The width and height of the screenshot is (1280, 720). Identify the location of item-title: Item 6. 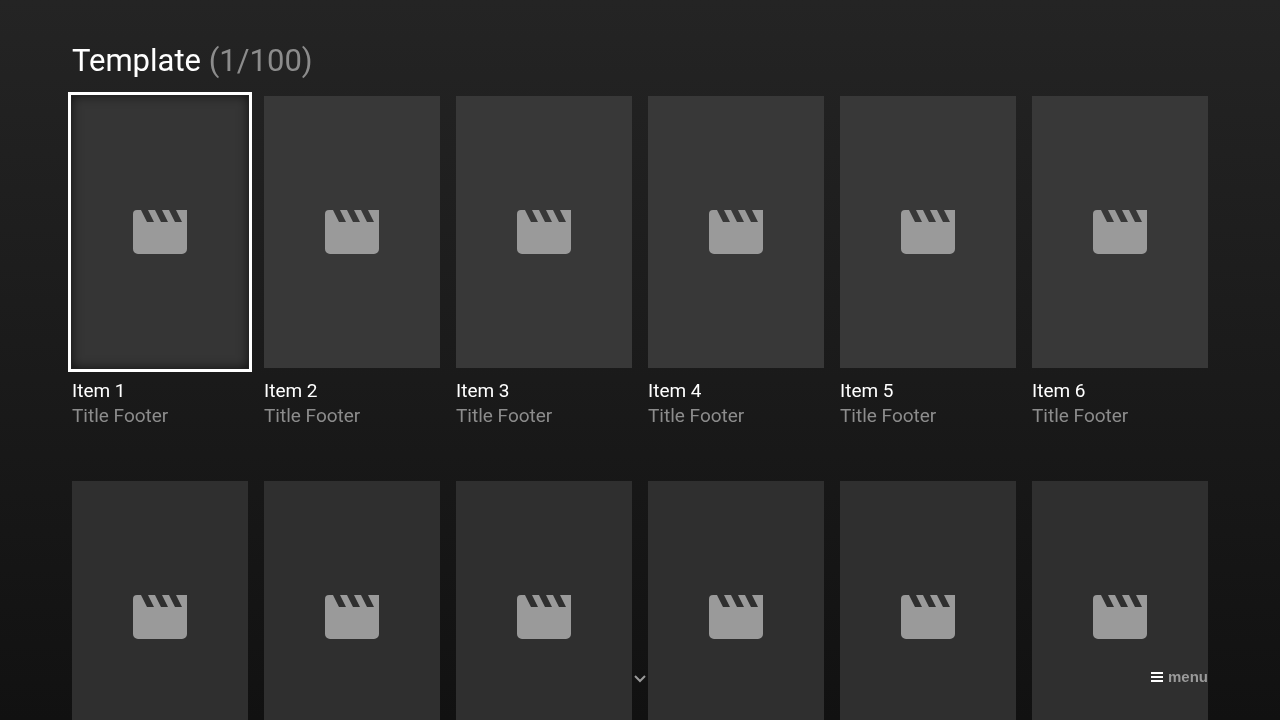
(1059, 391).